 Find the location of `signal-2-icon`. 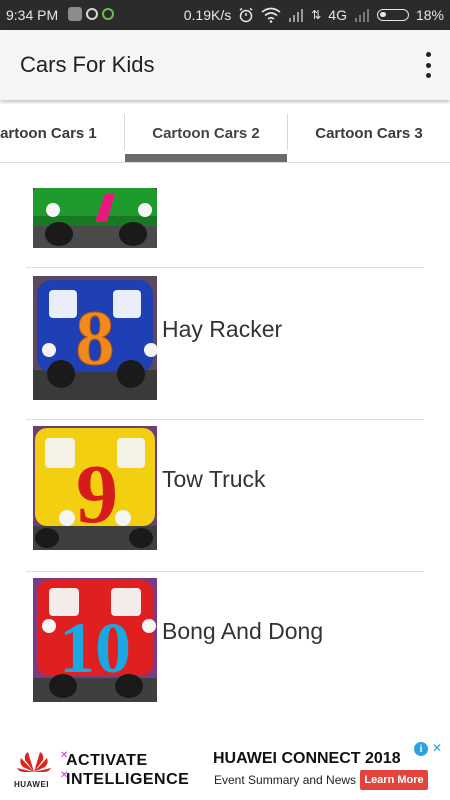

signal-2-icon is located at coordinates (361, 15).